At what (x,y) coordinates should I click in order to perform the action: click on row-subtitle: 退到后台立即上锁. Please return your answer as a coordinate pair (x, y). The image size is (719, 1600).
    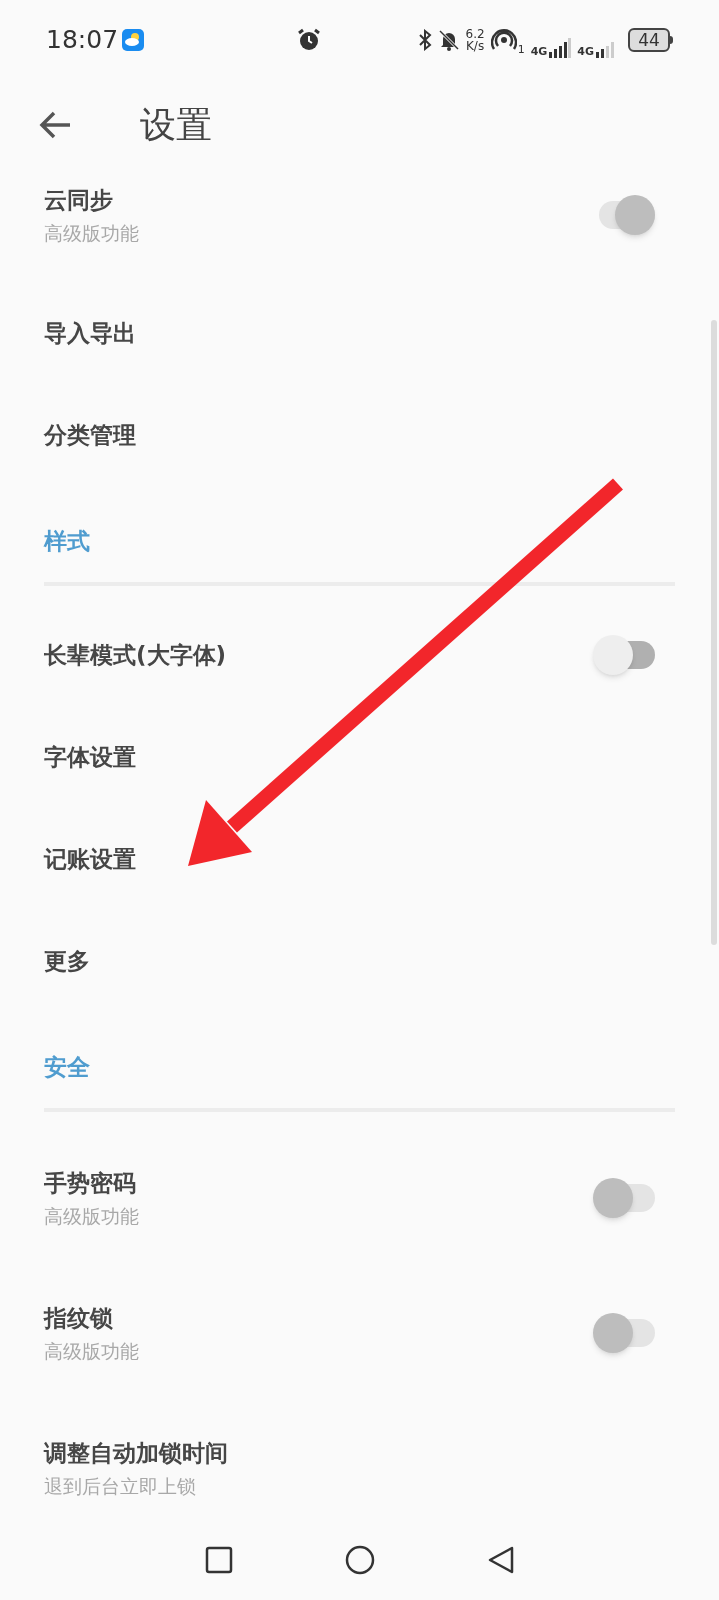
    Looking at the image, I should click on (120, 1485).